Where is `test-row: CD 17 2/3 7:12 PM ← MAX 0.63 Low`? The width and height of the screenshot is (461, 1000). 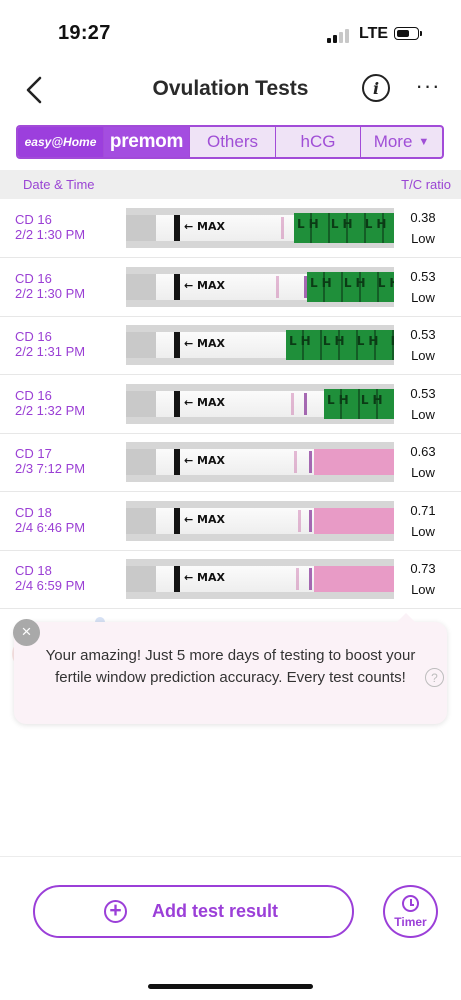 test-row: CD 17 2/3 7:12 PM ← MAX 0.63 Low is located at coordinates (230, 463).